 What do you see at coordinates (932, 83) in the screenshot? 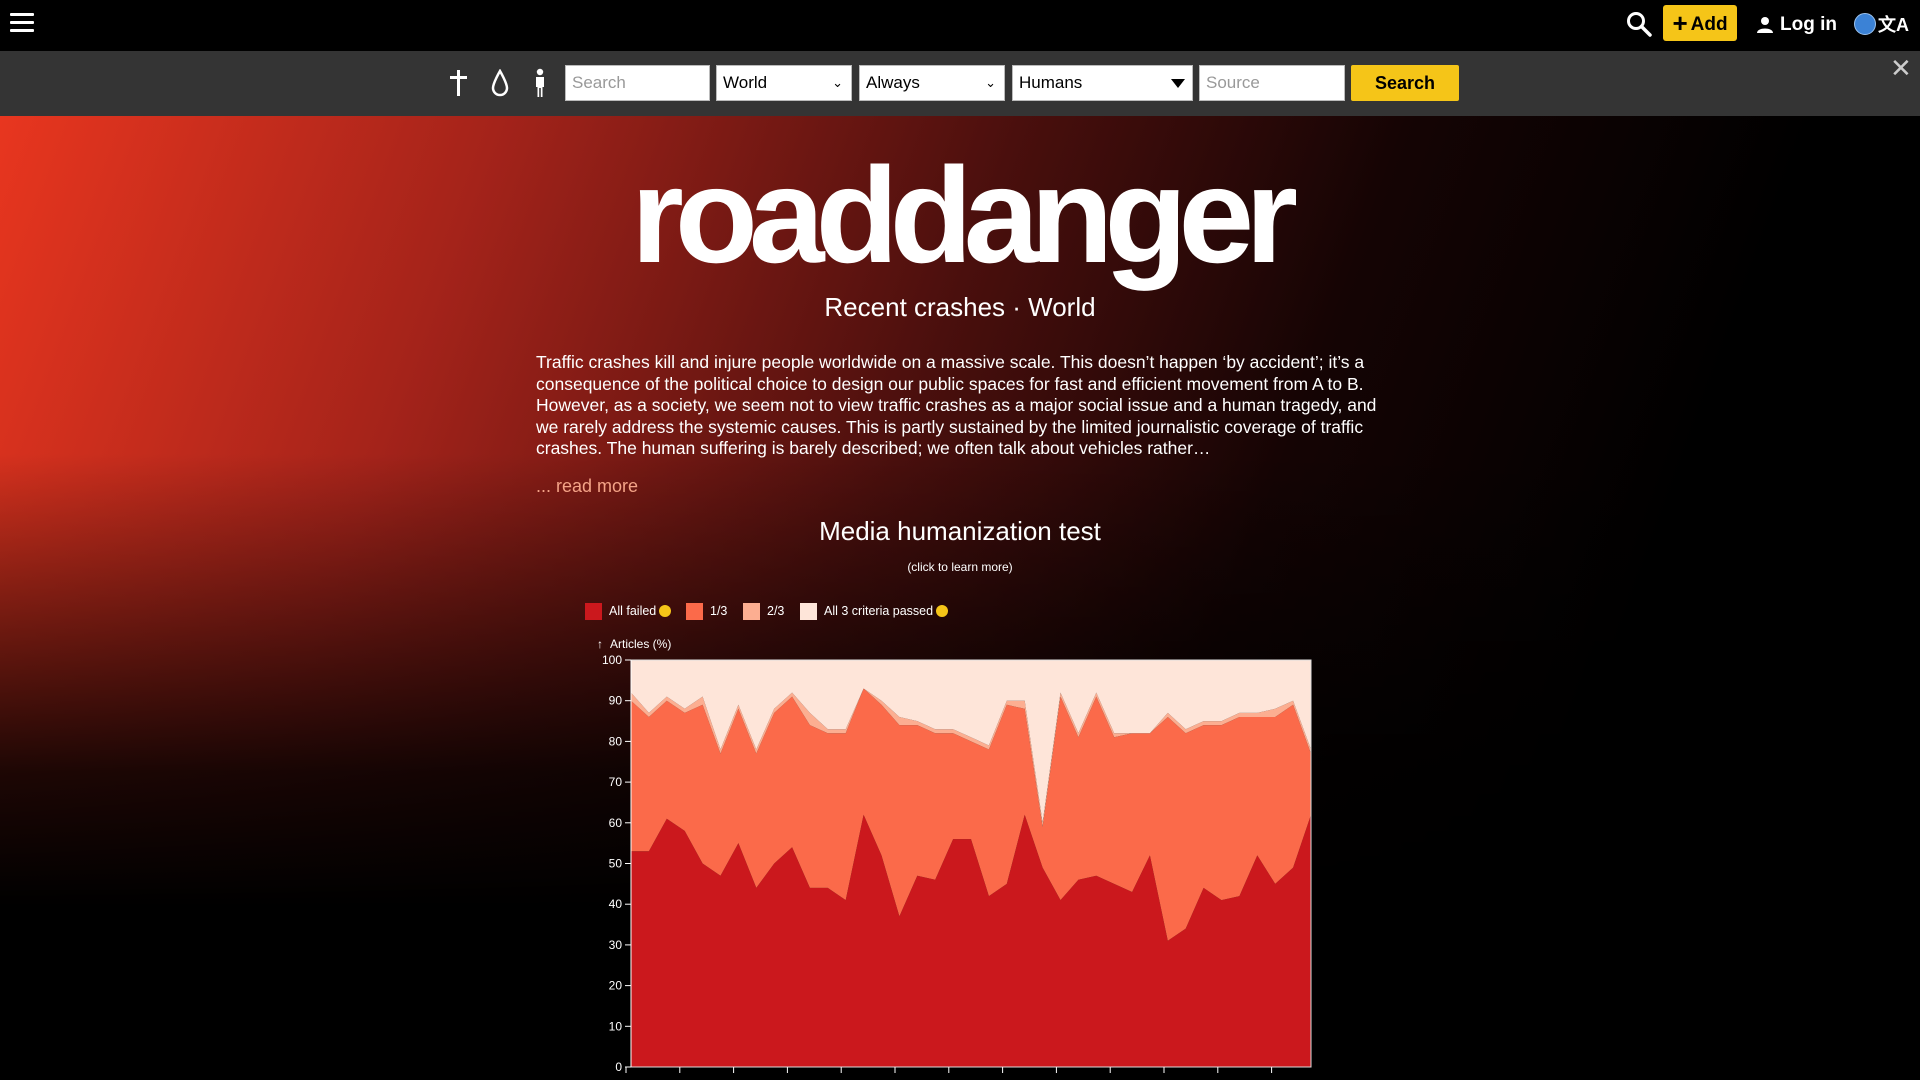
I see `period-select: Always ⌄` at bounding box center [932, 83].